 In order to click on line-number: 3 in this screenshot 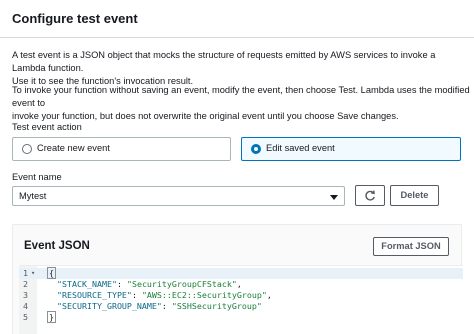, I will do `click(25, 295)`.